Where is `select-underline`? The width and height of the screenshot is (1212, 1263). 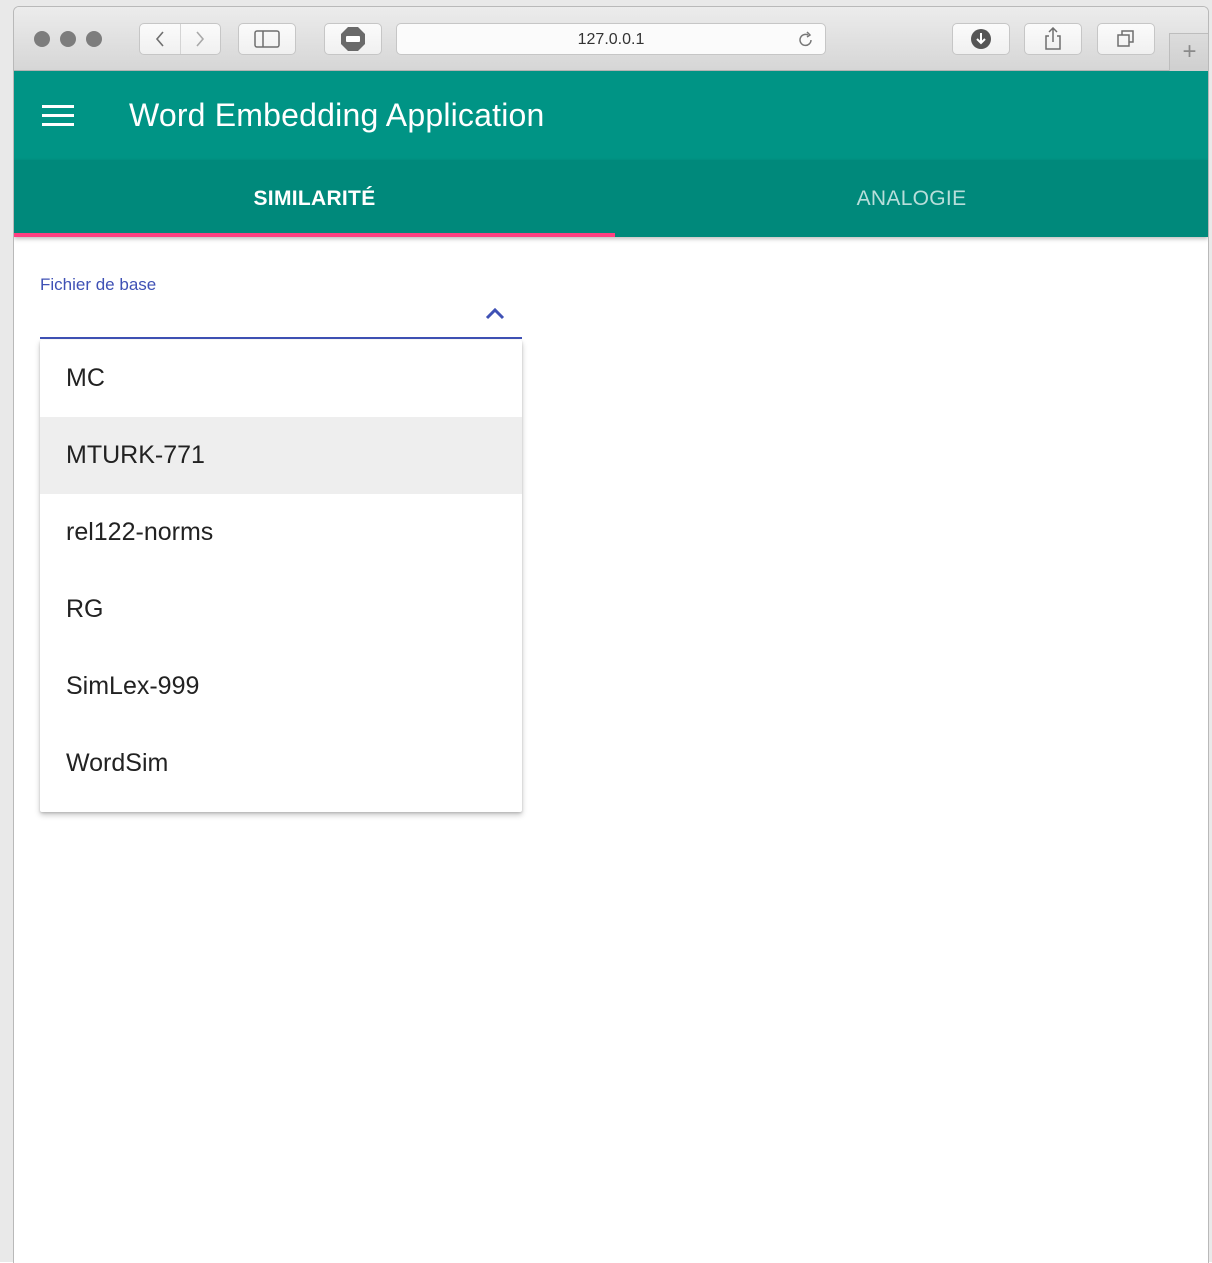
select-underline is located at coordinates (281, 338).